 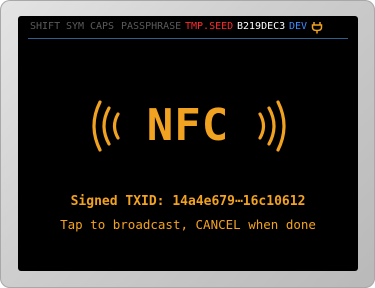 I want to click on nfc-waves-right-icon, so click(x=272, y=126).